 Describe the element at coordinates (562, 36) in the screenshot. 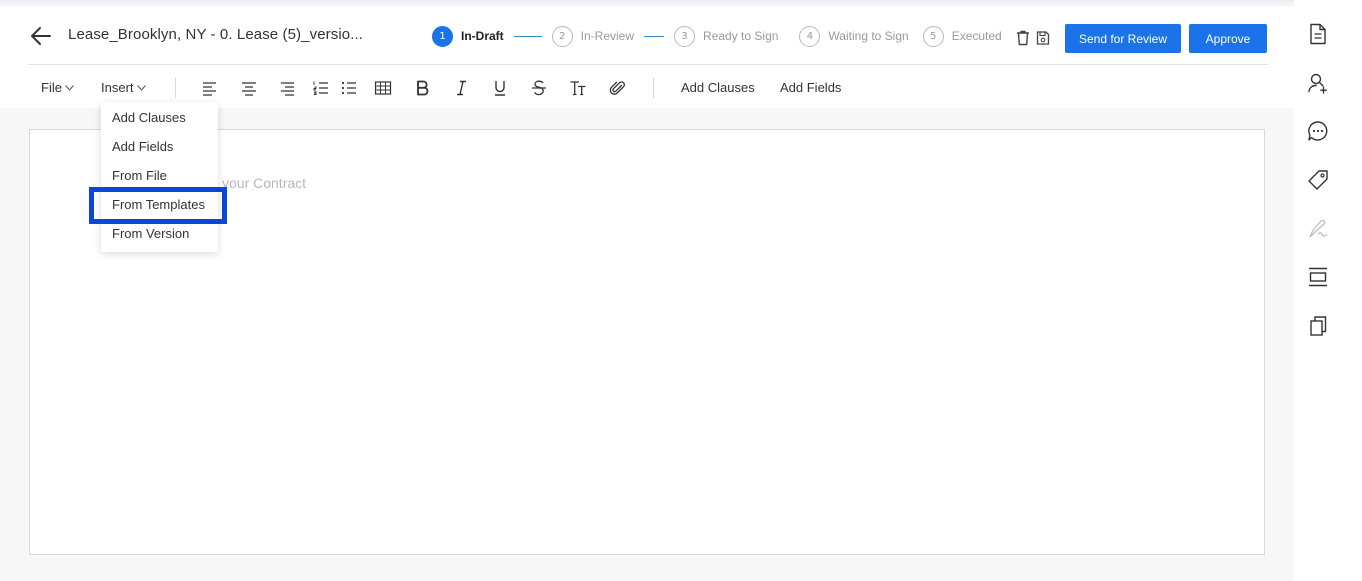

I see `step-number: 2` at that location.